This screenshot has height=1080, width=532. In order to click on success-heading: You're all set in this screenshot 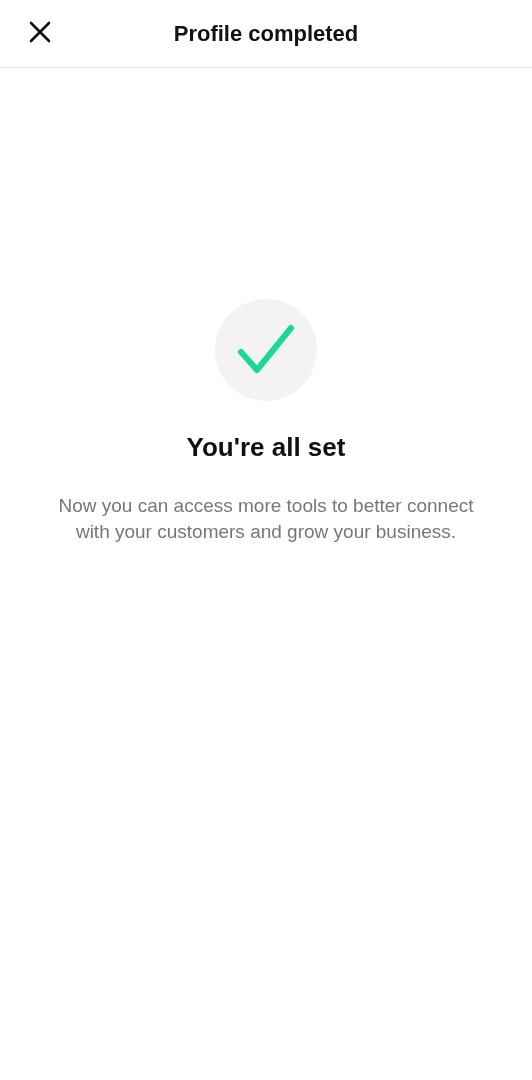, I will do `click(266, 447)`.